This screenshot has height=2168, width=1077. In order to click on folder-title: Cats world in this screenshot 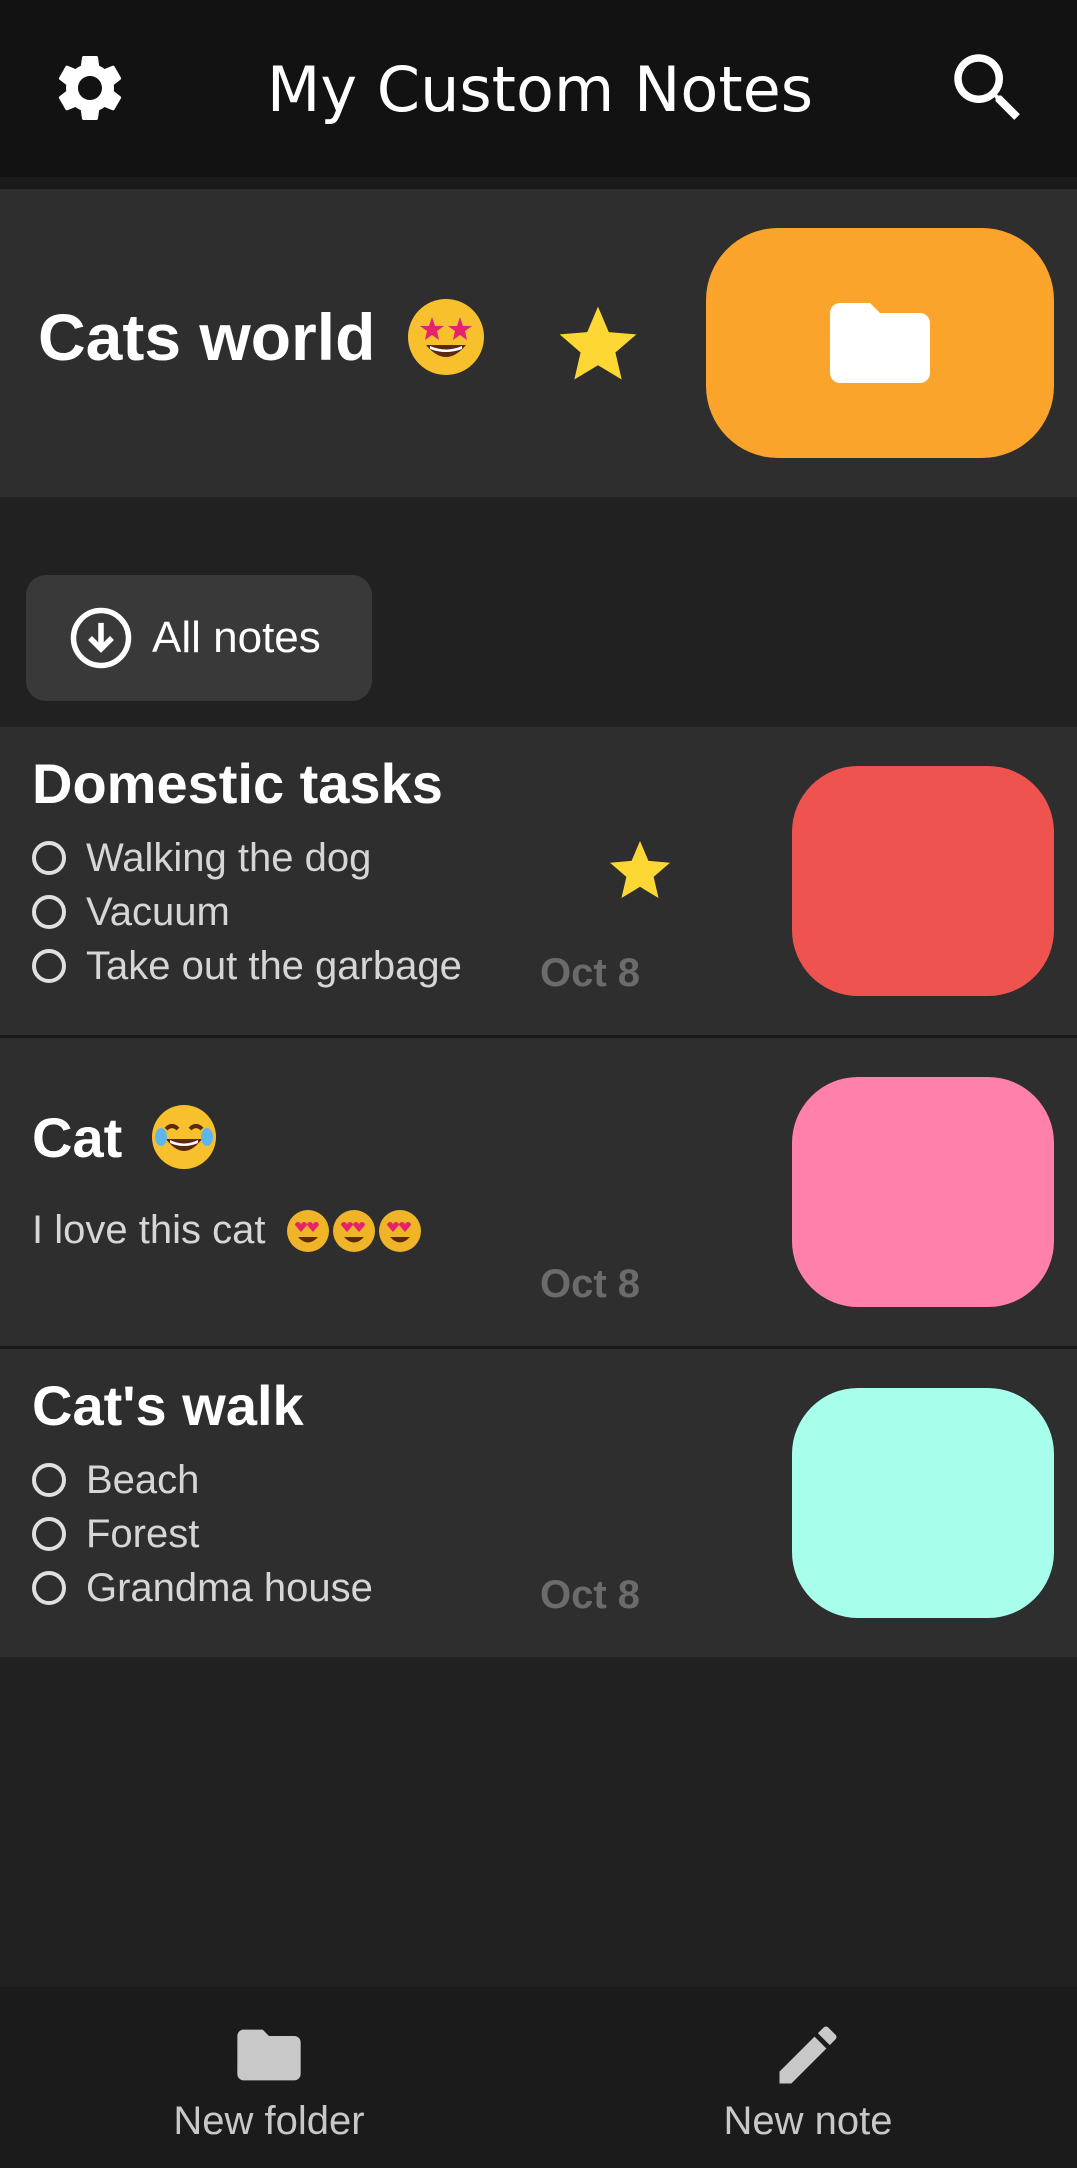, I will do `click(261, 337)`.